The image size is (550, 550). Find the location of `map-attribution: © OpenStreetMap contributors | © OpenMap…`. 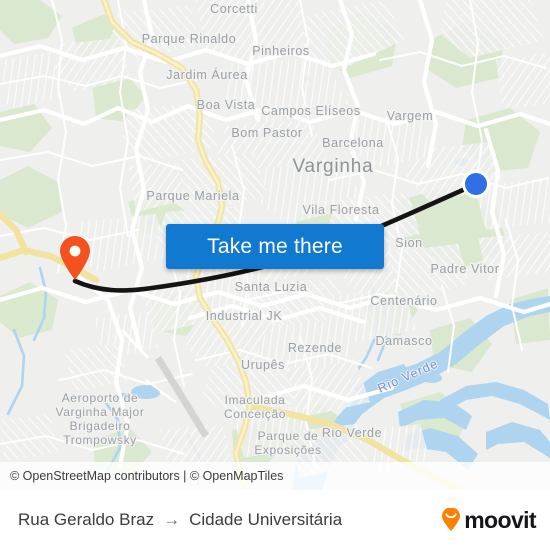

map-attribution: © OpenStreetMap contributors | © OpenMap… is located at coordinates (275, 476).